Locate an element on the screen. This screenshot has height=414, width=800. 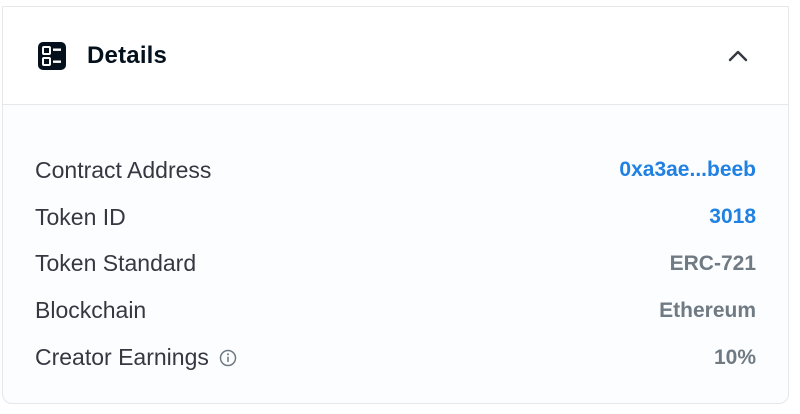
row-label-with-icon: Creator Earnings is located at coordinates (136, 357).